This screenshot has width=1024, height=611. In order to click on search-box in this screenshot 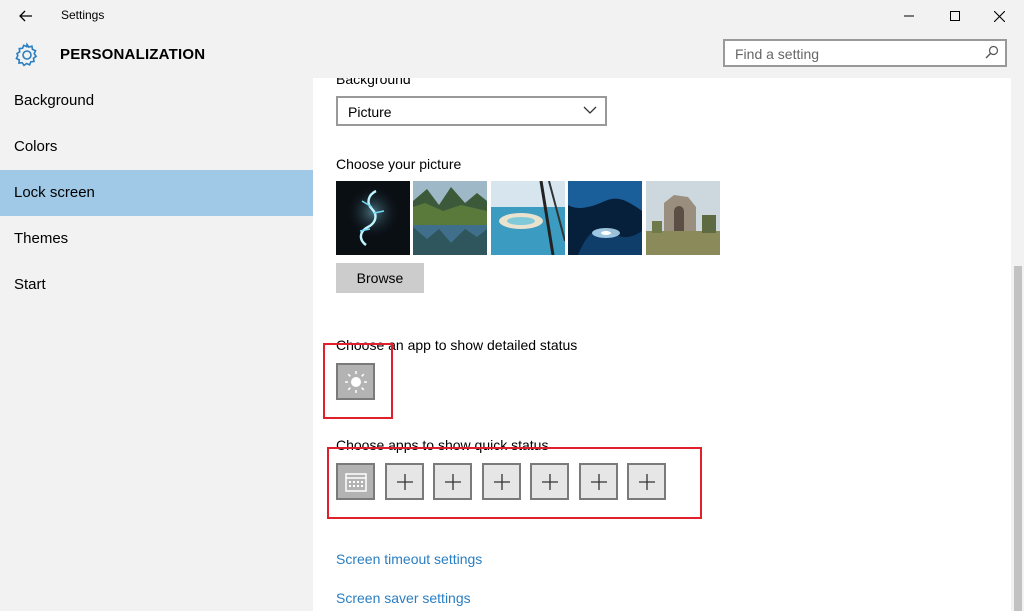, I will do `click(865, 53)`.